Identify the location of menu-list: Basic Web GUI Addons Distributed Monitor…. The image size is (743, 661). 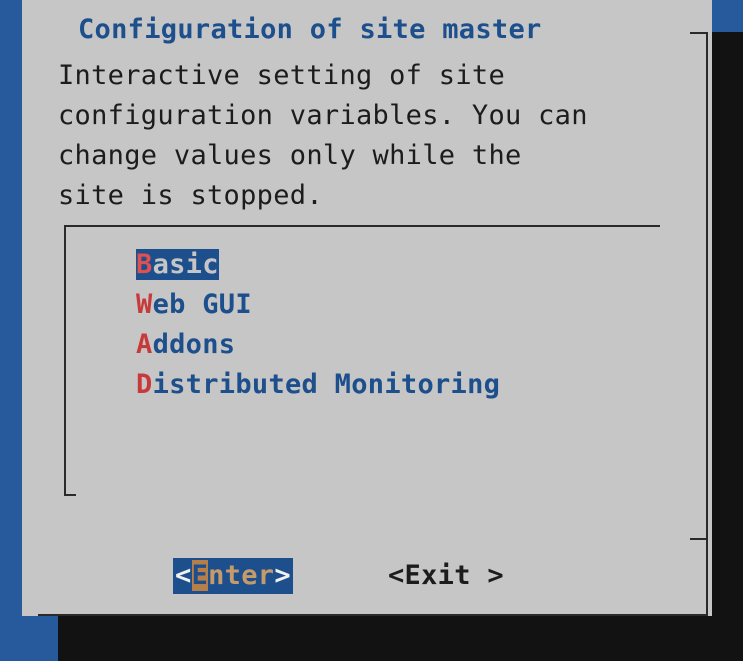
(318, 325).